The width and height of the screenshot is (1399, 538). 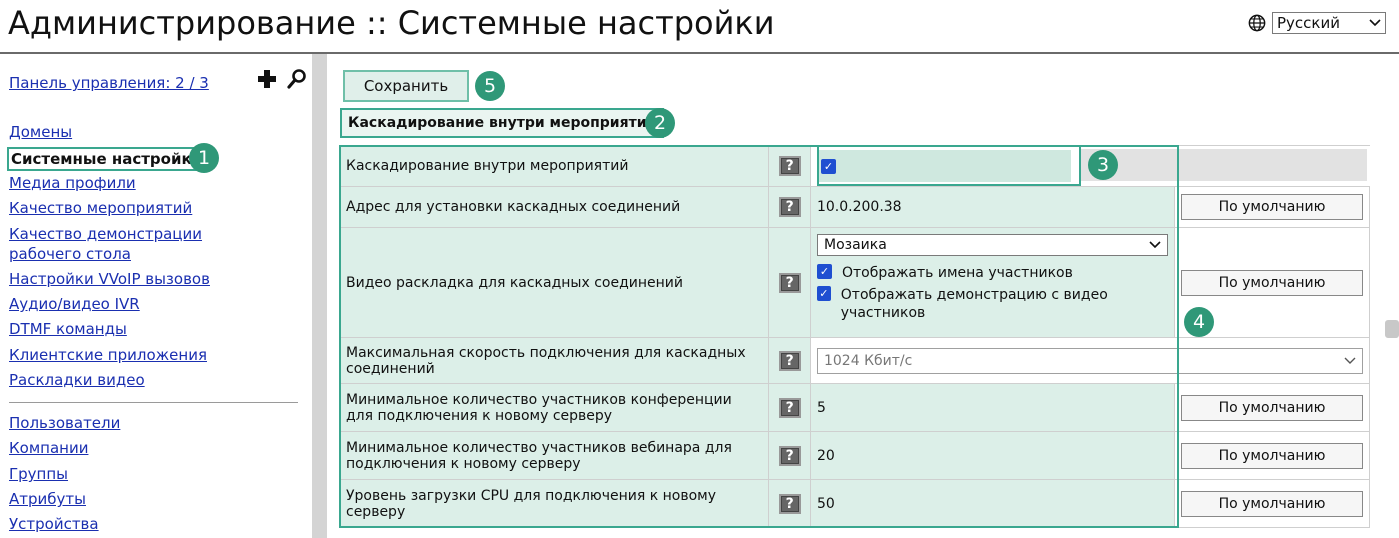 I want to click on setting-label: Каскадирование внутри мероприятий, so click(x=554, y=166).